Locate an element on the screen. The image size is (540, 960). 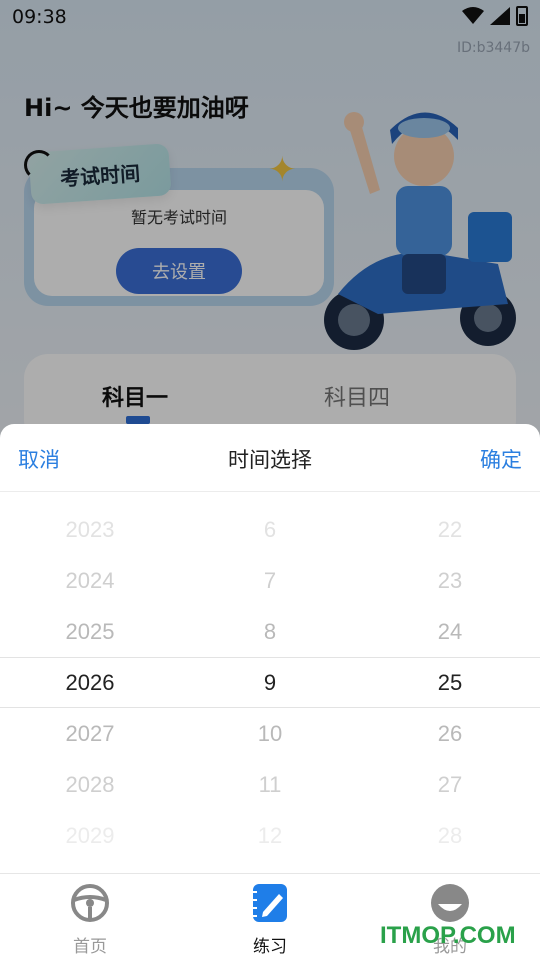
steering-wheel-icon is located at coordinates (90, 903).